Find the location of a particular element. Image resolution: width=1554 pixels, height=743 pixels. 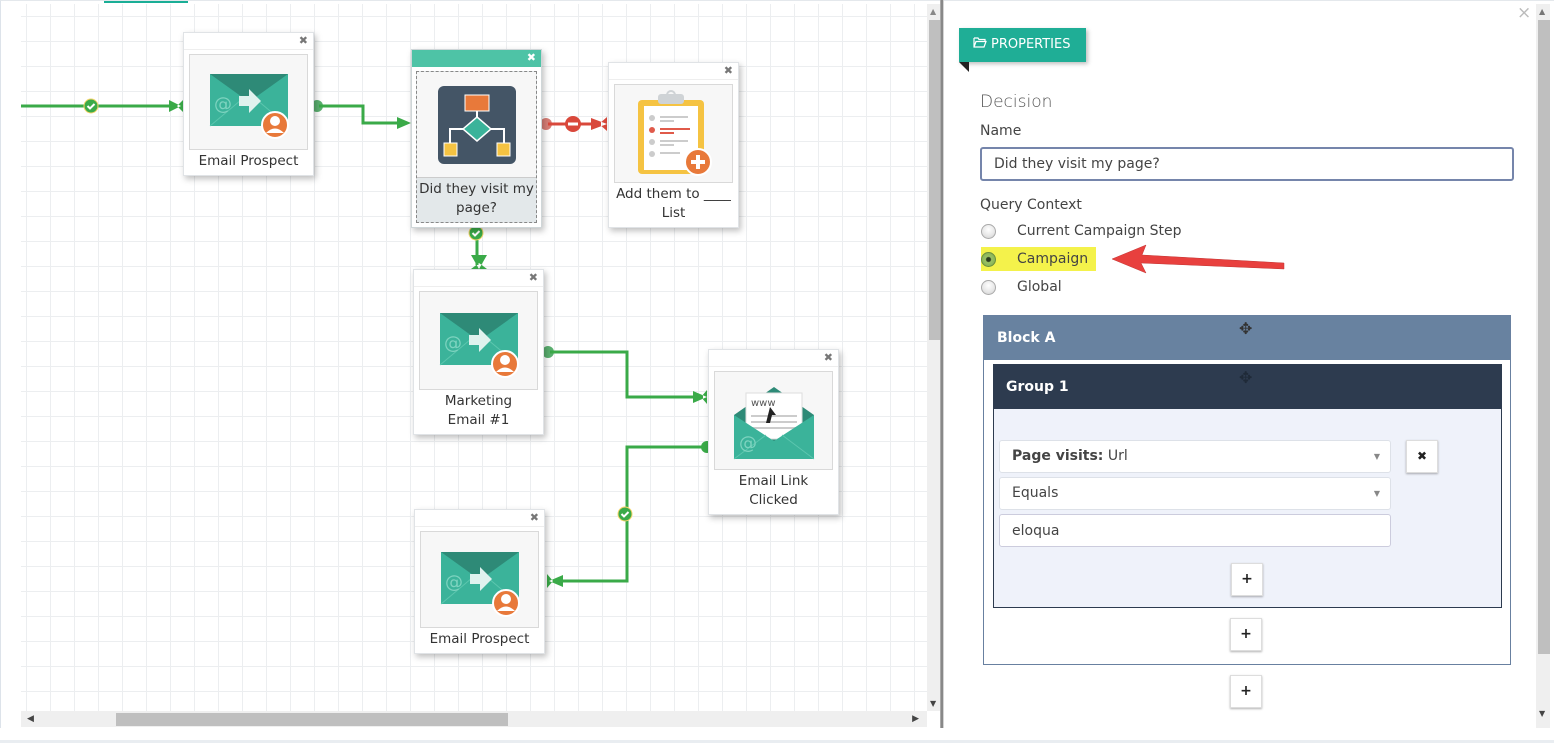

properties-ribbon: PROPERTIES is located at coordinates (1022, 50).